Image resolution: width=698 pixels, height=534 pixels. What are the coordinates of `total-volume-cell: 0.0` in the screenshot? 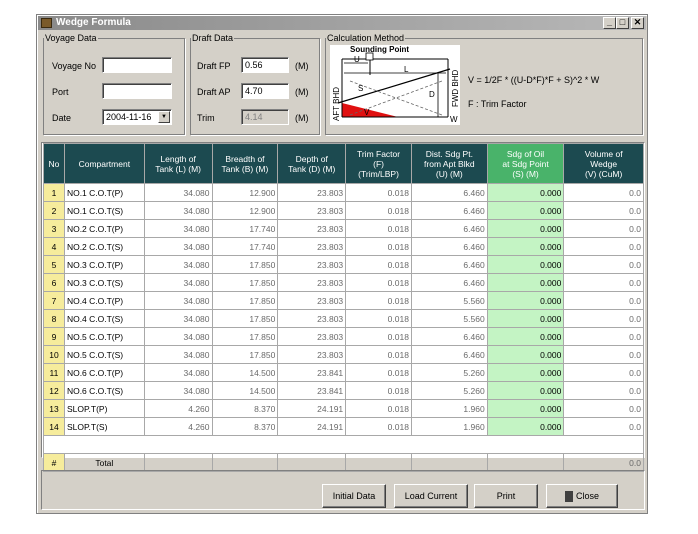 It's located at (603, 462).